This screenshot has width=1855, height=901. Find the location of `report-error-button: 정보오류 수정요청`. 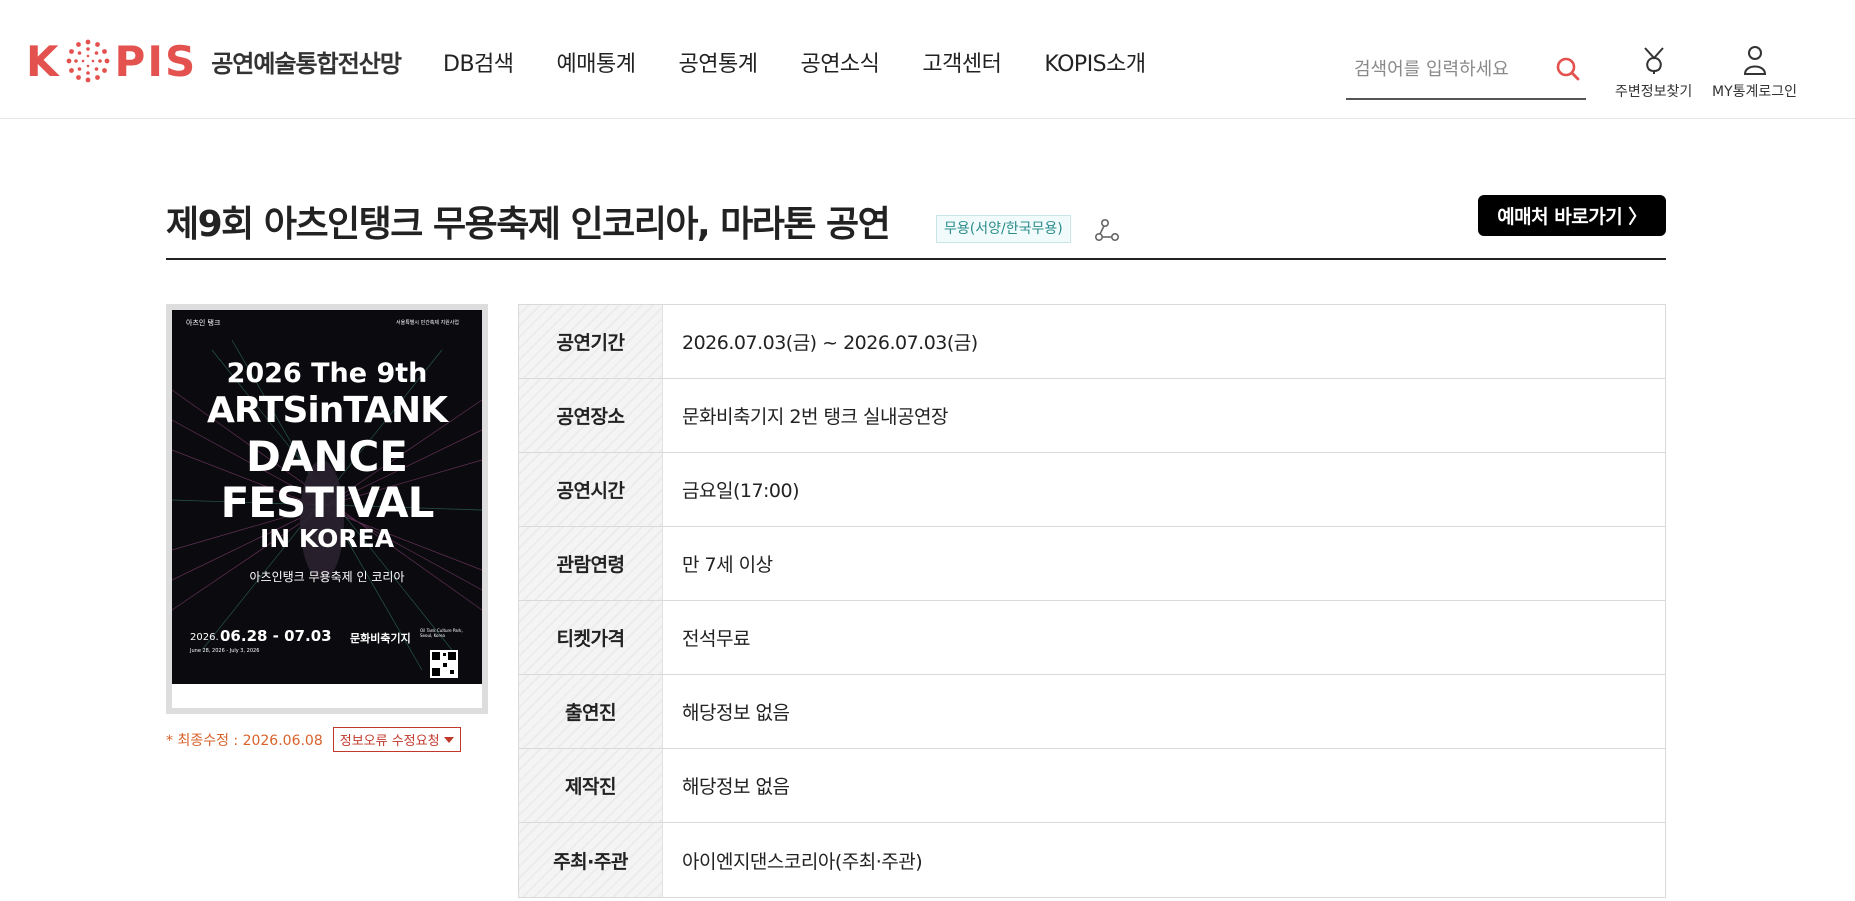

report-error-button: 정보오류 수정요청 is located at coordinates (396, 739).